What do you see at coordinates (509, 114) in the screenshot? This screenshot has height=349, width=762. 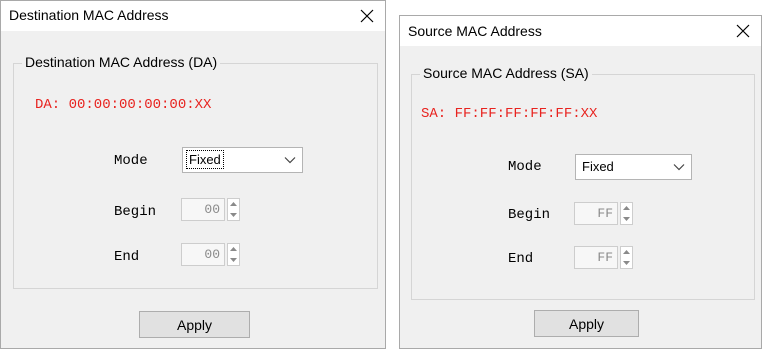 I see `source-mac-preview: SA: FF:FF:FF:FF:FF:XX` at bounding box center [509, 114].